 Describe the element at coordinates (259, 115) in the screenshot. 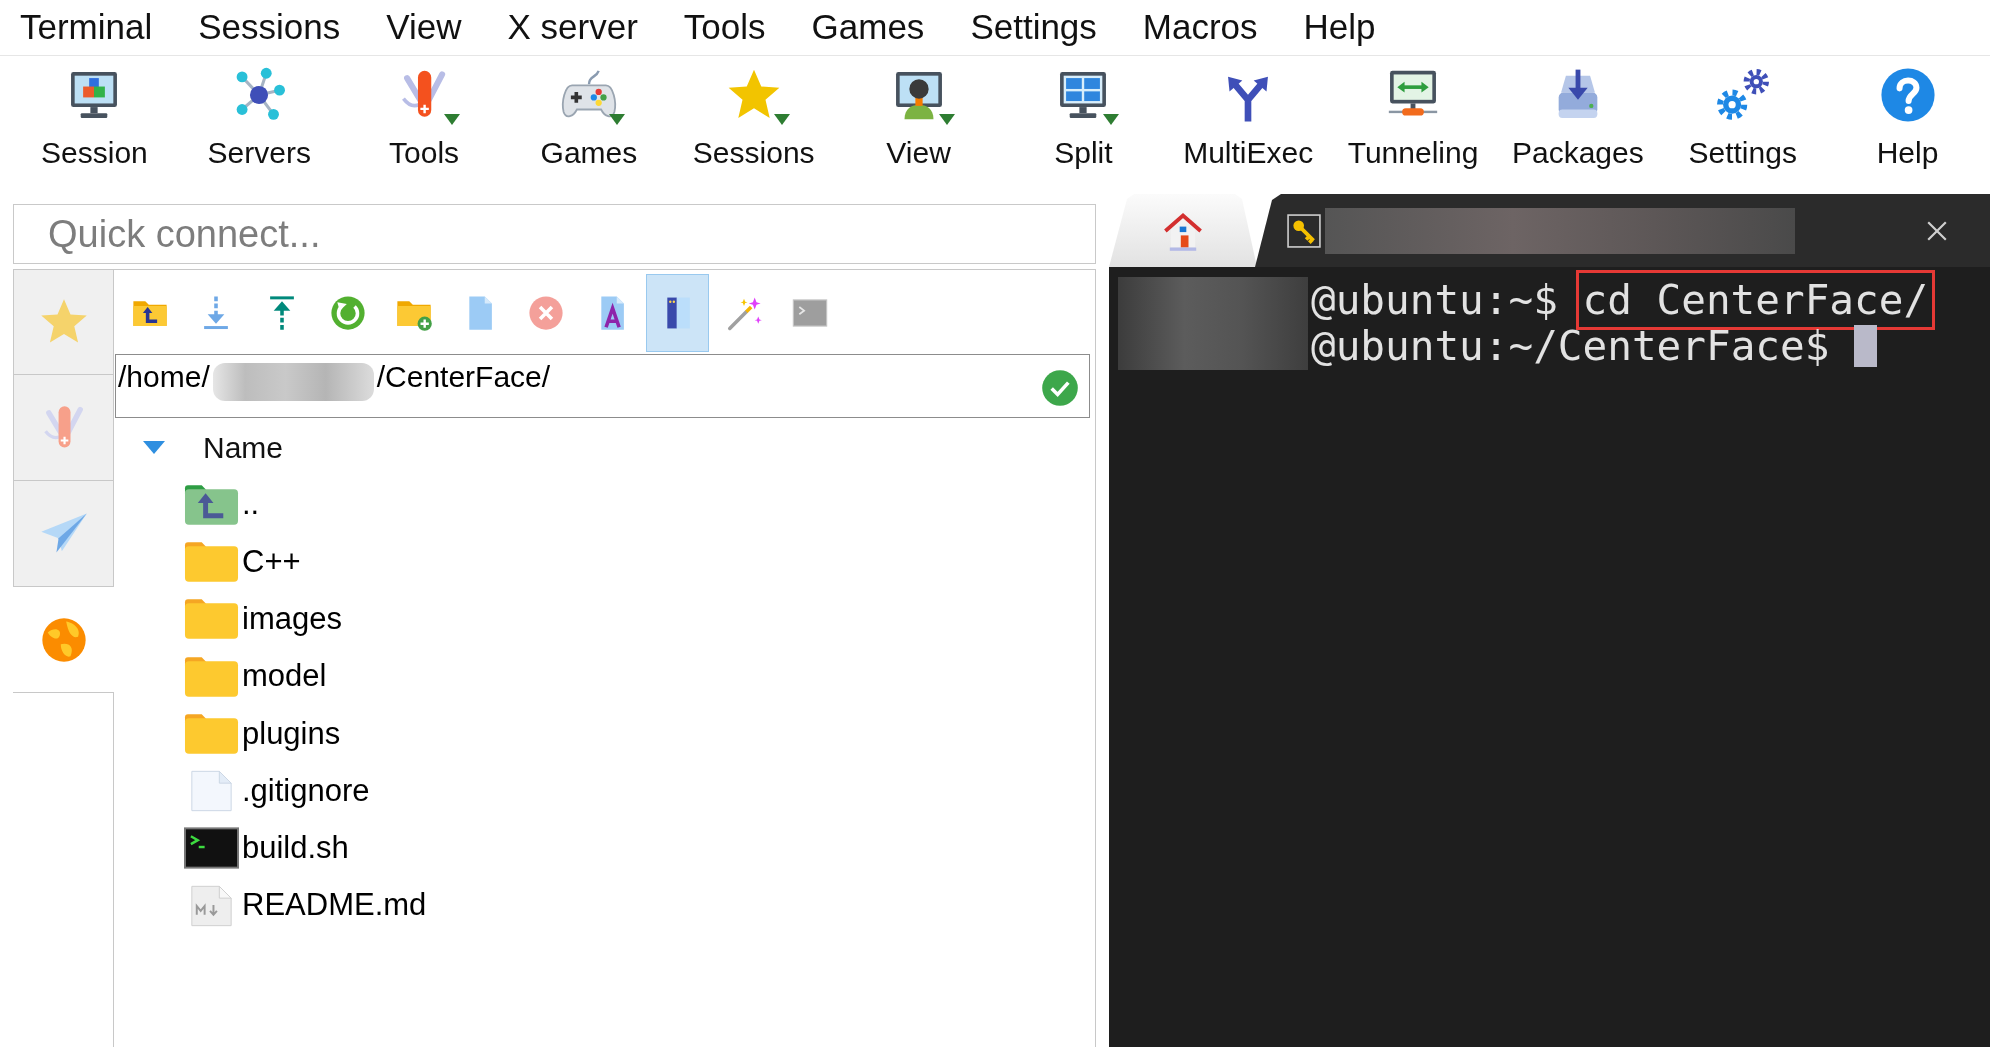

I see `toolbar-button: Servers` at that location.